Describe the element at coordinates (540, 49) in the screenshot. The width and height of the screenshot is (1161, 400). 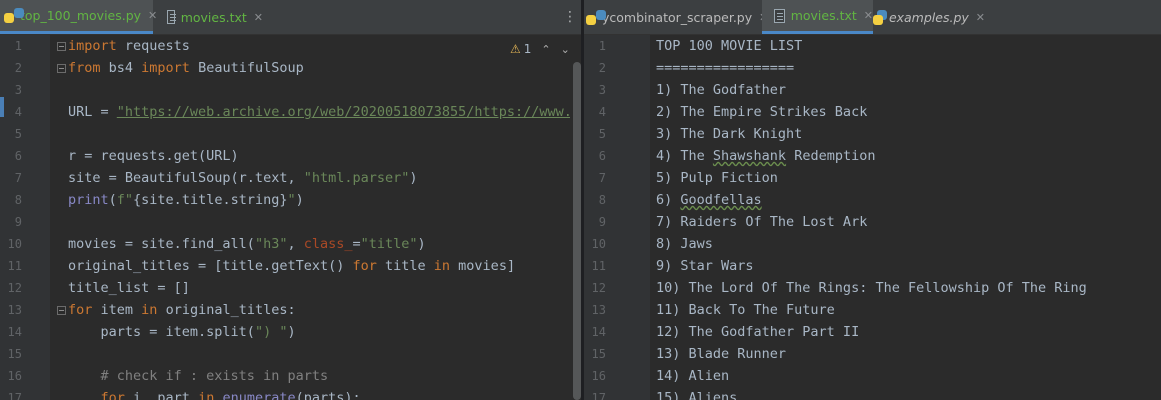
I see `inspection-widget: ⚠ 1 ⌃ ⌄` at that location.